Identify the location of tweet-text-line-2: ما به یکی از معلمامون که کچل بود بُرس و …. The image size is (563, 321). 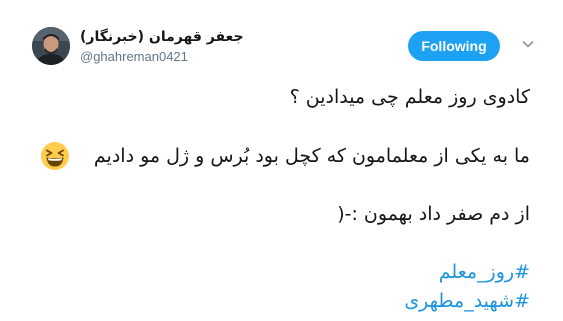
(311, 156).